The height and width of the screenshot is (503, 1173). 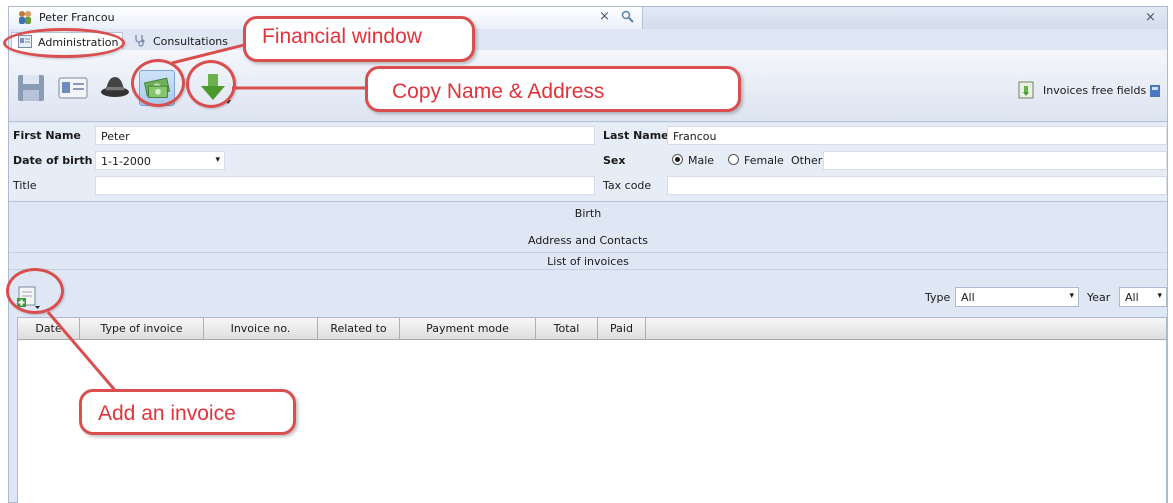 I want to click on sex-female-label: Female, so click(x=764, y=160).